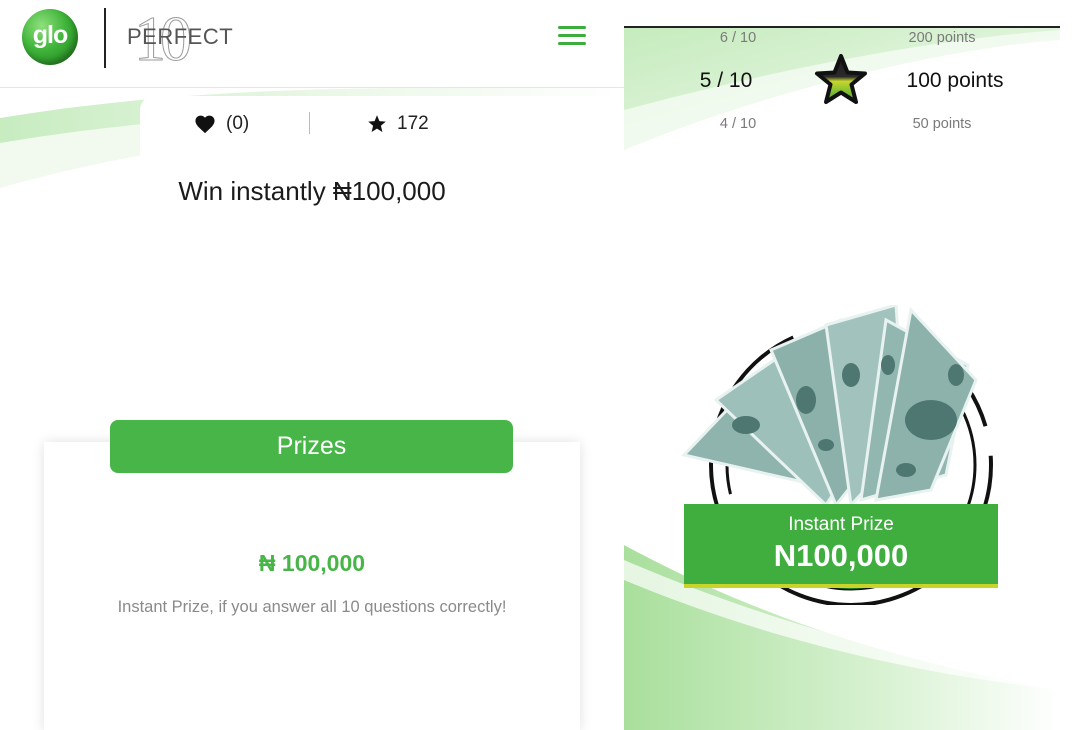 This screenshot has height=730, width=1080. Describe the element at coordinates (841, 555) in the screenshot. I see `instant-prize-amount: N100,000` at that location.